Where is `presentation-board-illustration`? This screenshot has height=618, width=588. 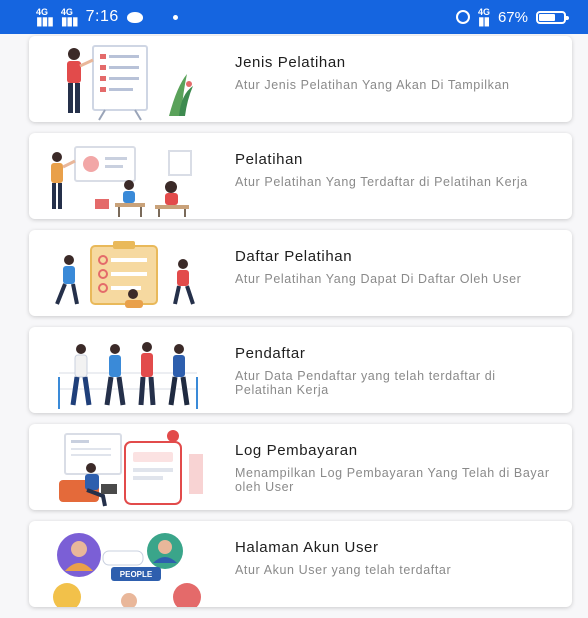
presentation-board-illustration is located at coordinates (130, 83).